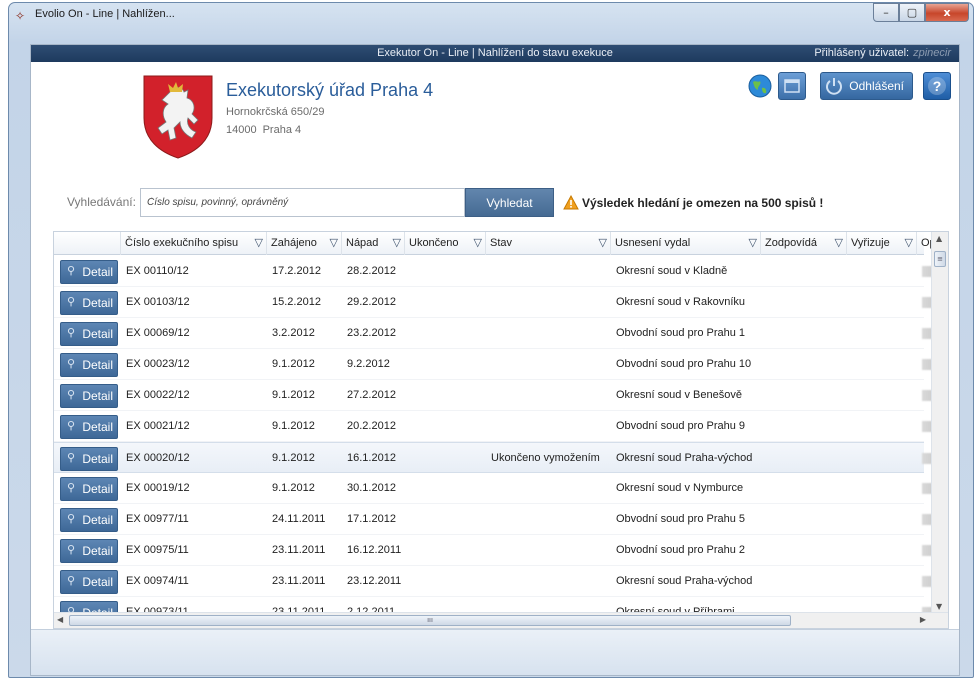 Image resolution: width=978 pixels, height=681 pixels. Describe the element at coordinates (158, 488) in the screenshot. I see `cell-spis: EX 00019/12` at that location.